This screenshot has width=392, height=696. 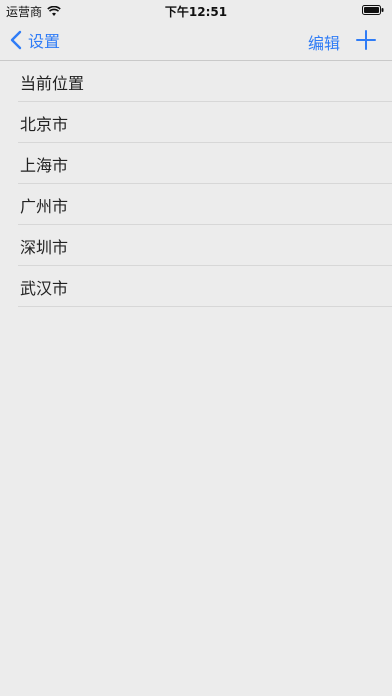 I want to click on back-label: 设置, so click(x=44, y=41).